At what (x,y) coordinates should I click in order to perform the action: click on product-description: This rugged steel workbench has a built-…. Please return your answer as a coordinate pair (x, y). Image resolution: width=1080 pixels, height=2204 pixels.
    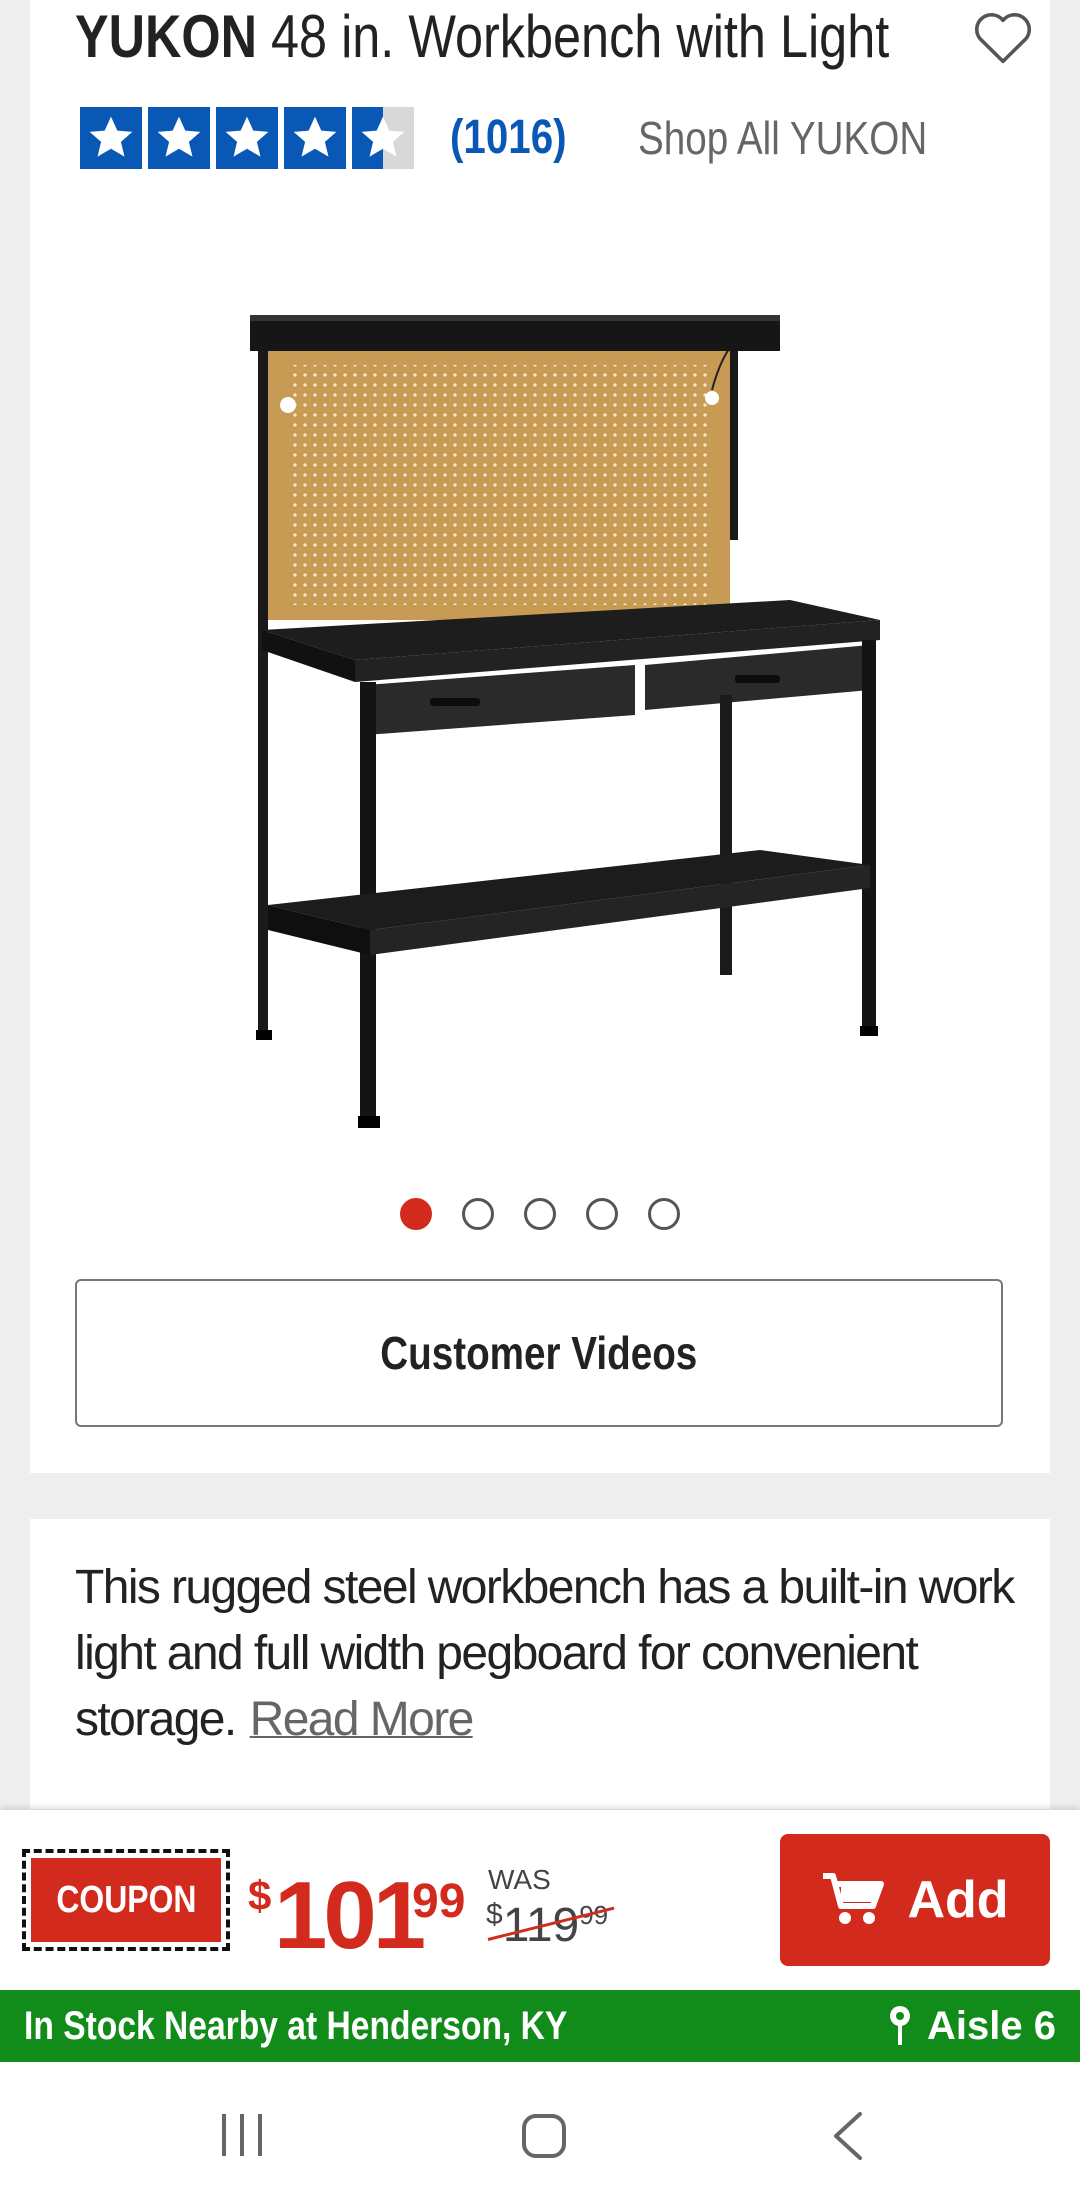
    Looking at the image, I should click on (565, 1654).